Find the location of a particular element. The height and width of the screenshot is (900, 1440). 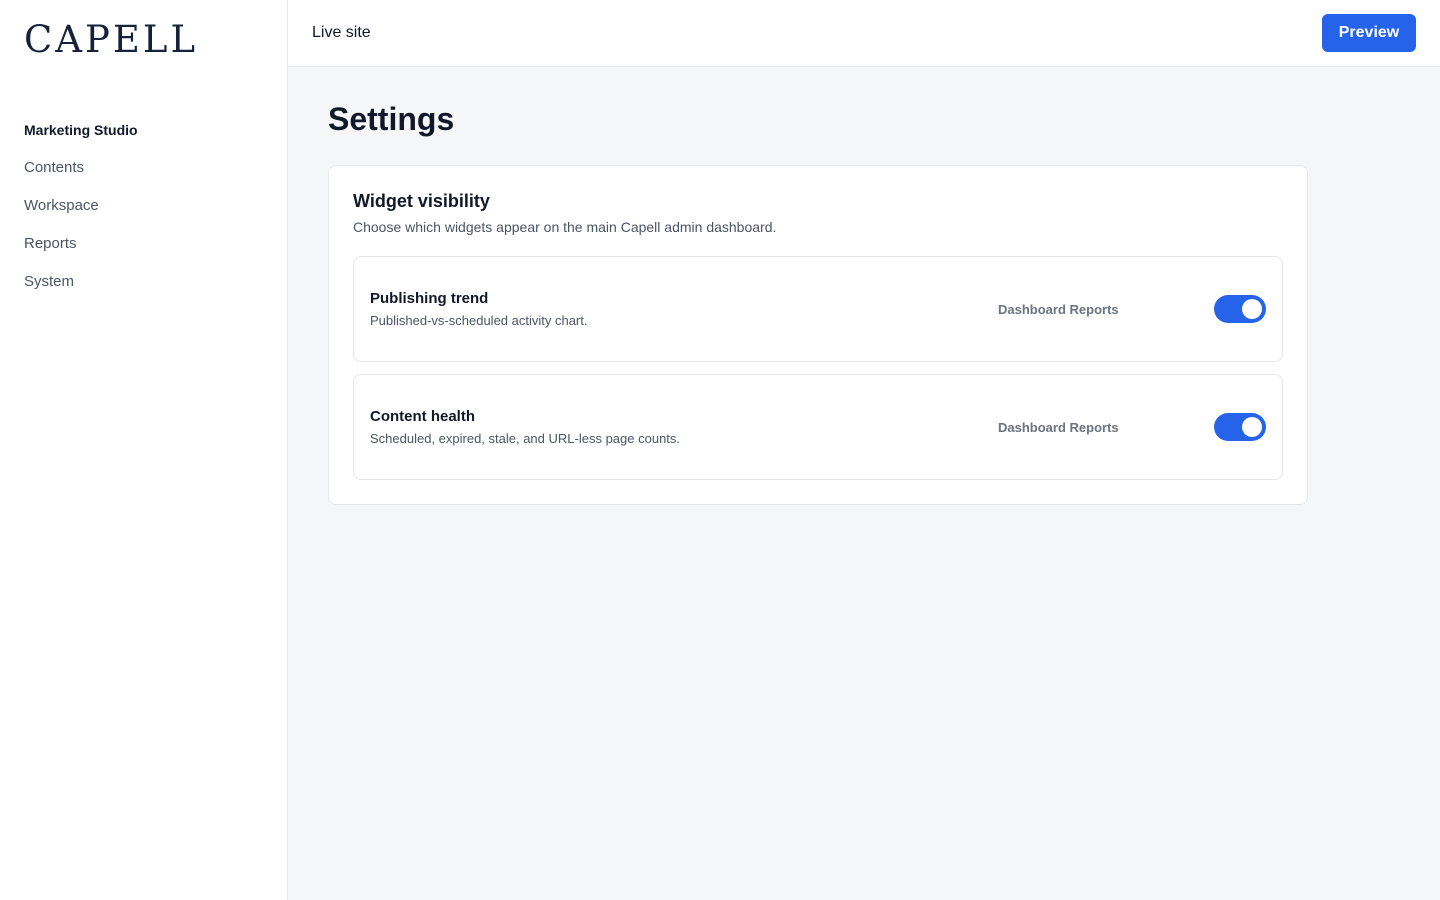

sidebar-item-reports: Reports is located at coordinates (143, 244).